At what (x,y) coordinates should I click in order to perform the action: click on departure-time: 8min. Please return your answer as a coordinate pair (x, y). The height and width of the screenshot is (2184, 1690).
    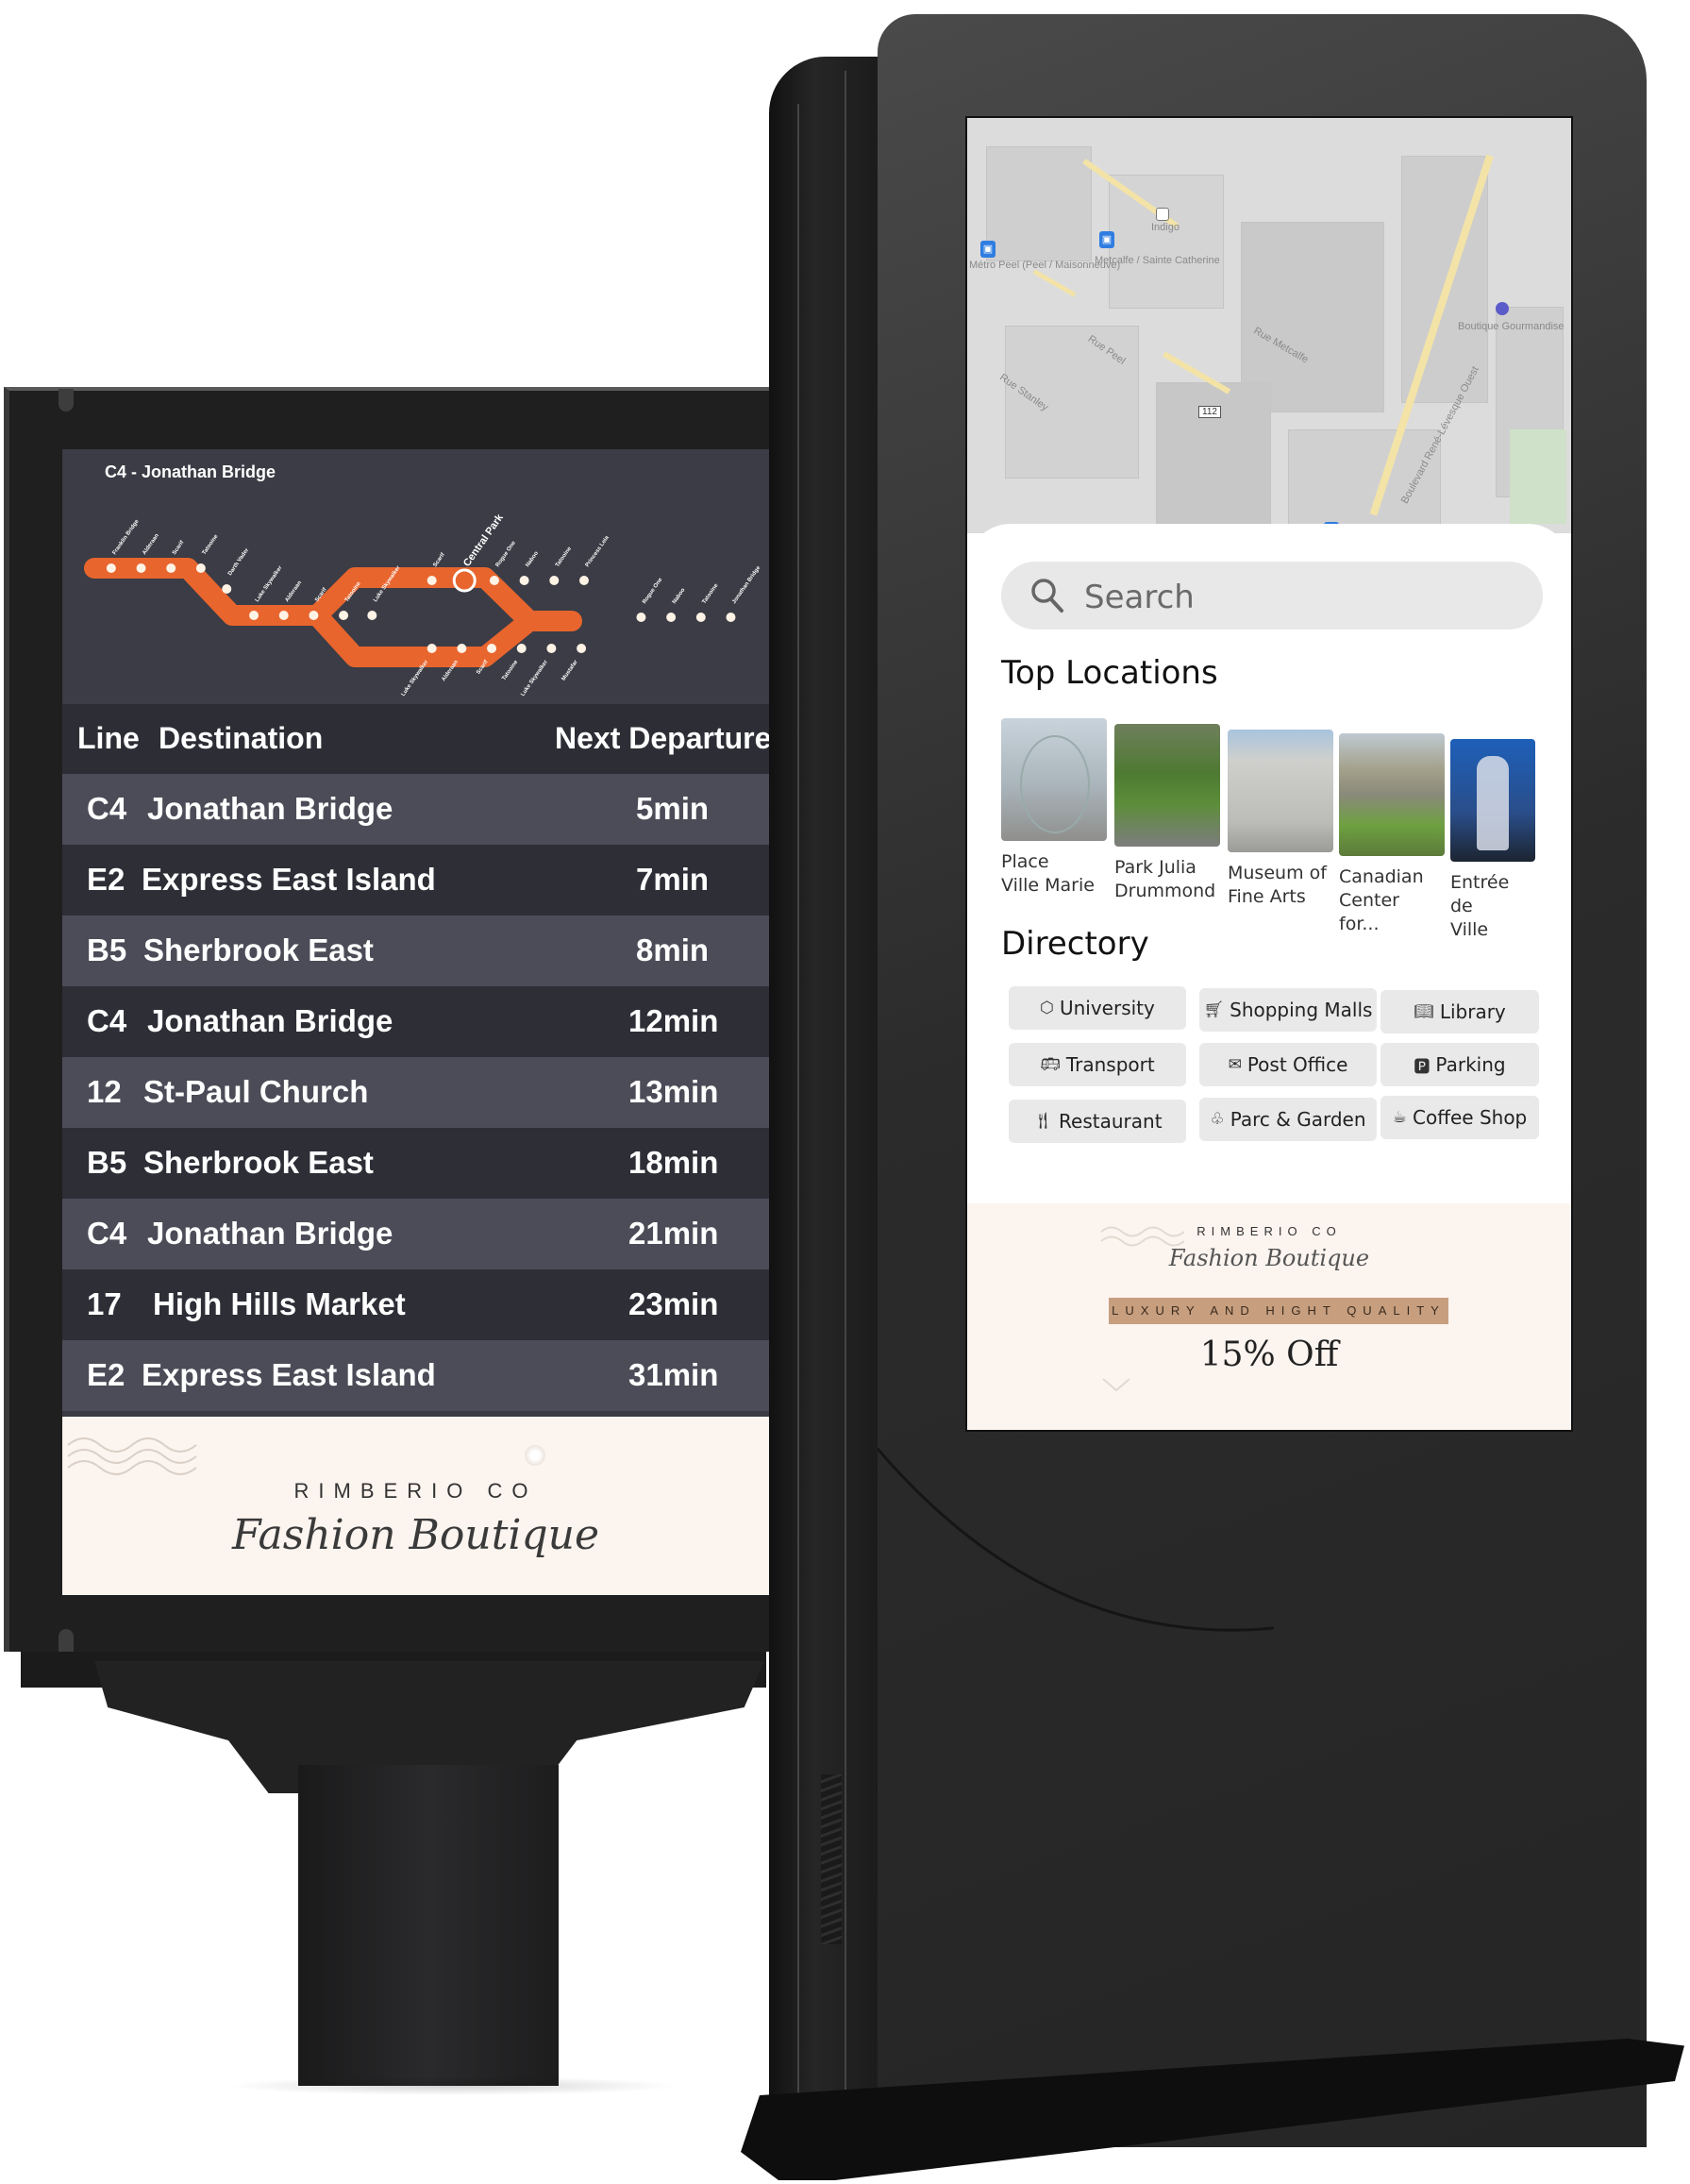
    Looking at the image, I should click on (673, 949).